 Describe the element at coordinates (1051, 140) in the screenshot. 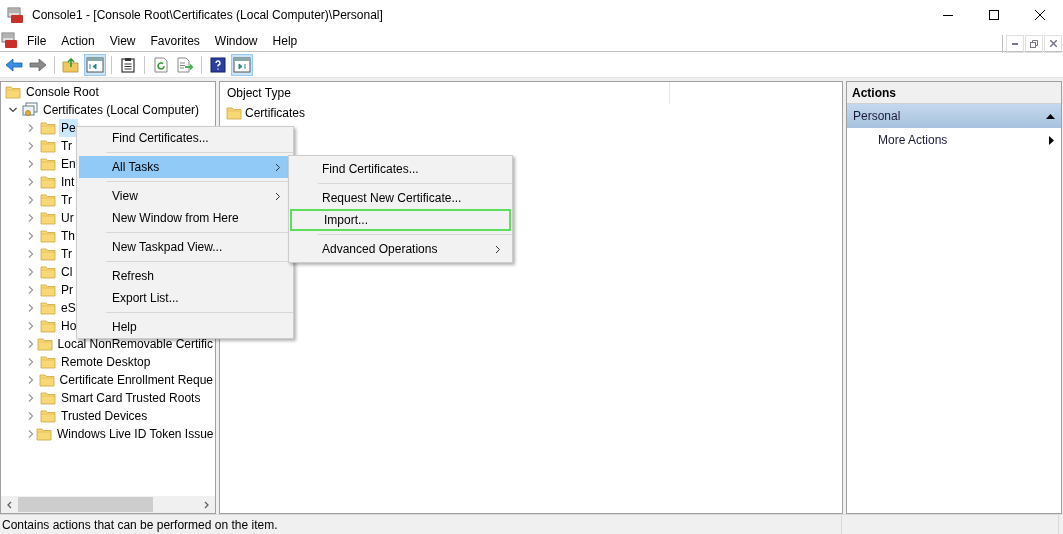

I see `submenu-arrow-icon` at that location.